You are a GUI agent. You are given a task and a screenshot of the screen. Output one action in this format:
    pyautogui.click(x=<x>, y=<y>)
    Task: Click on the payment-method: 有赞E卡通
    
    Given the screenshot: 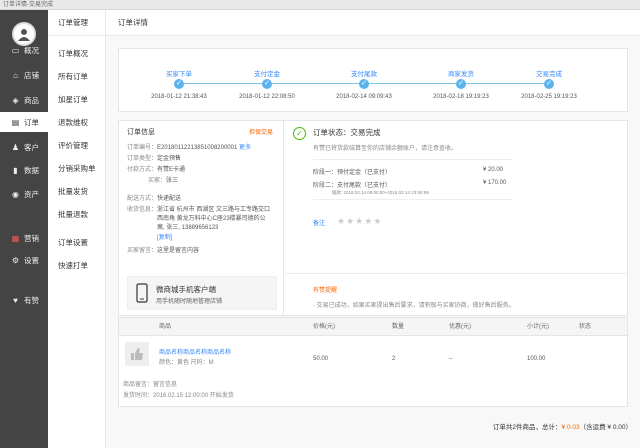 What is the action you would take?
    pyautogui.click(x=171, y=170)
    